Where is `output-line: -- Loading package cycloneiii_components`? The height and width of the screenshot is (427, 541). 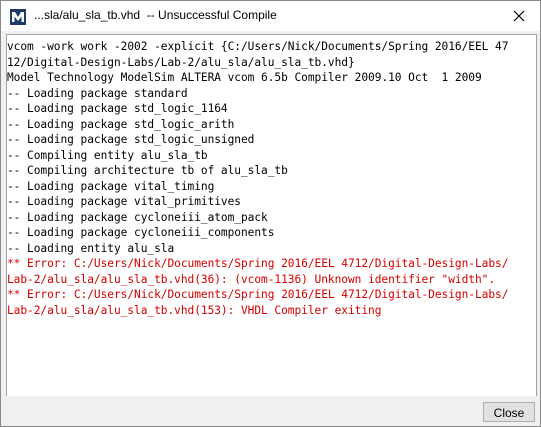
output-line: -- Loading package cycloneiii_components is located at coordinates (141, 232).